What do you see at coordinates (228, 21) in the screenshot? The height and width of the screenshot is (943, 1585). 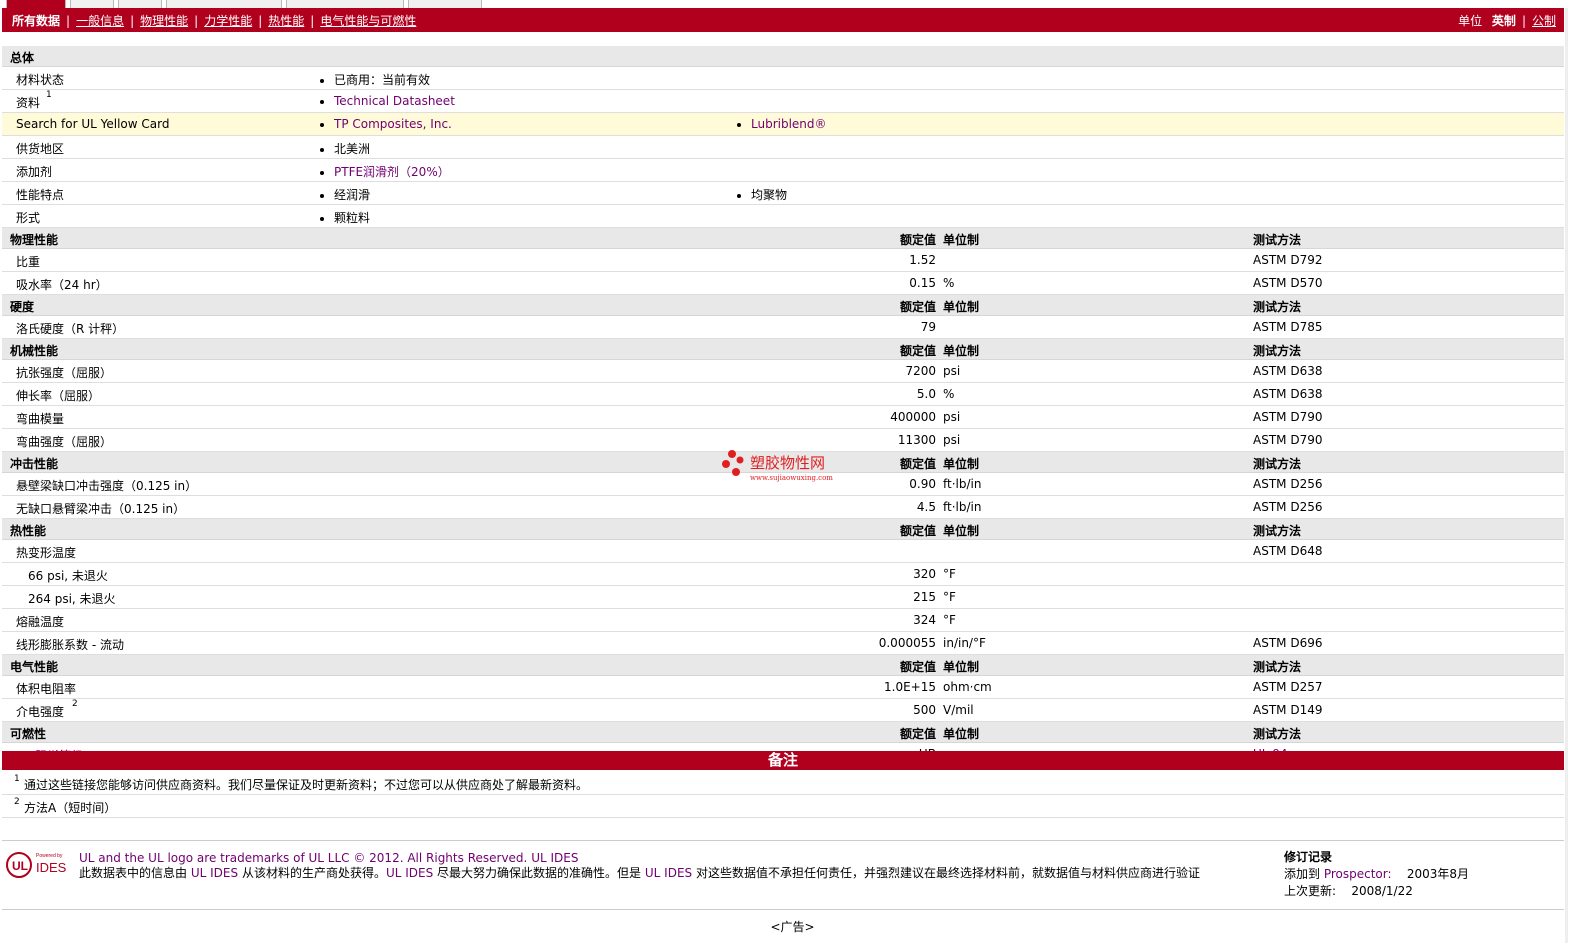 I see `nav-mechanical: 力学性能` at bounding box center [228, 21].